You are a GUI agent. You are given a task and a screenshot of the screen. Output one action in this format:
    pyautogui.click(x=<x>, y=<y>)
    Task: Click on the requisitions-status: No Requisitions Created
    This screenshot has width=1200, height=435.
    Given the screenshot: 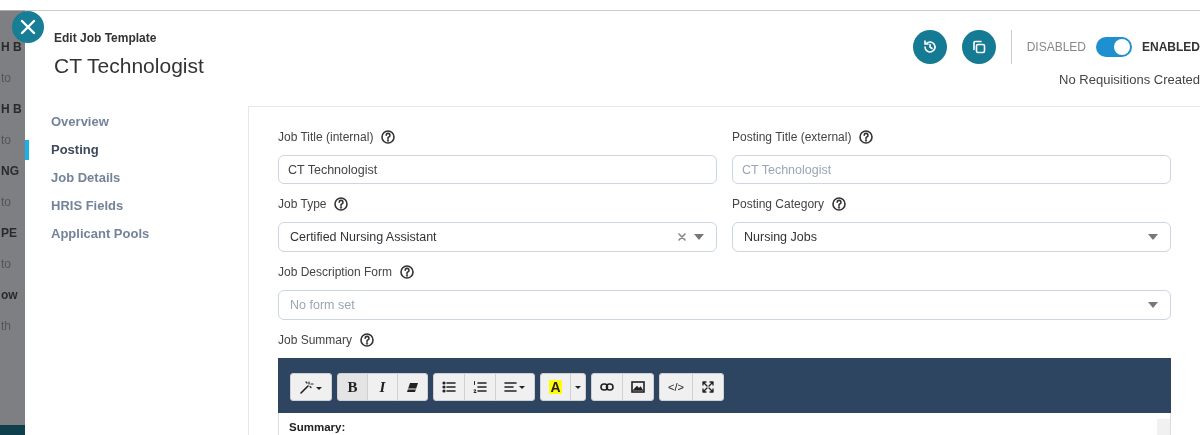 What is the action you would take?
    pyautogui.click(x=1129, y=80)
    